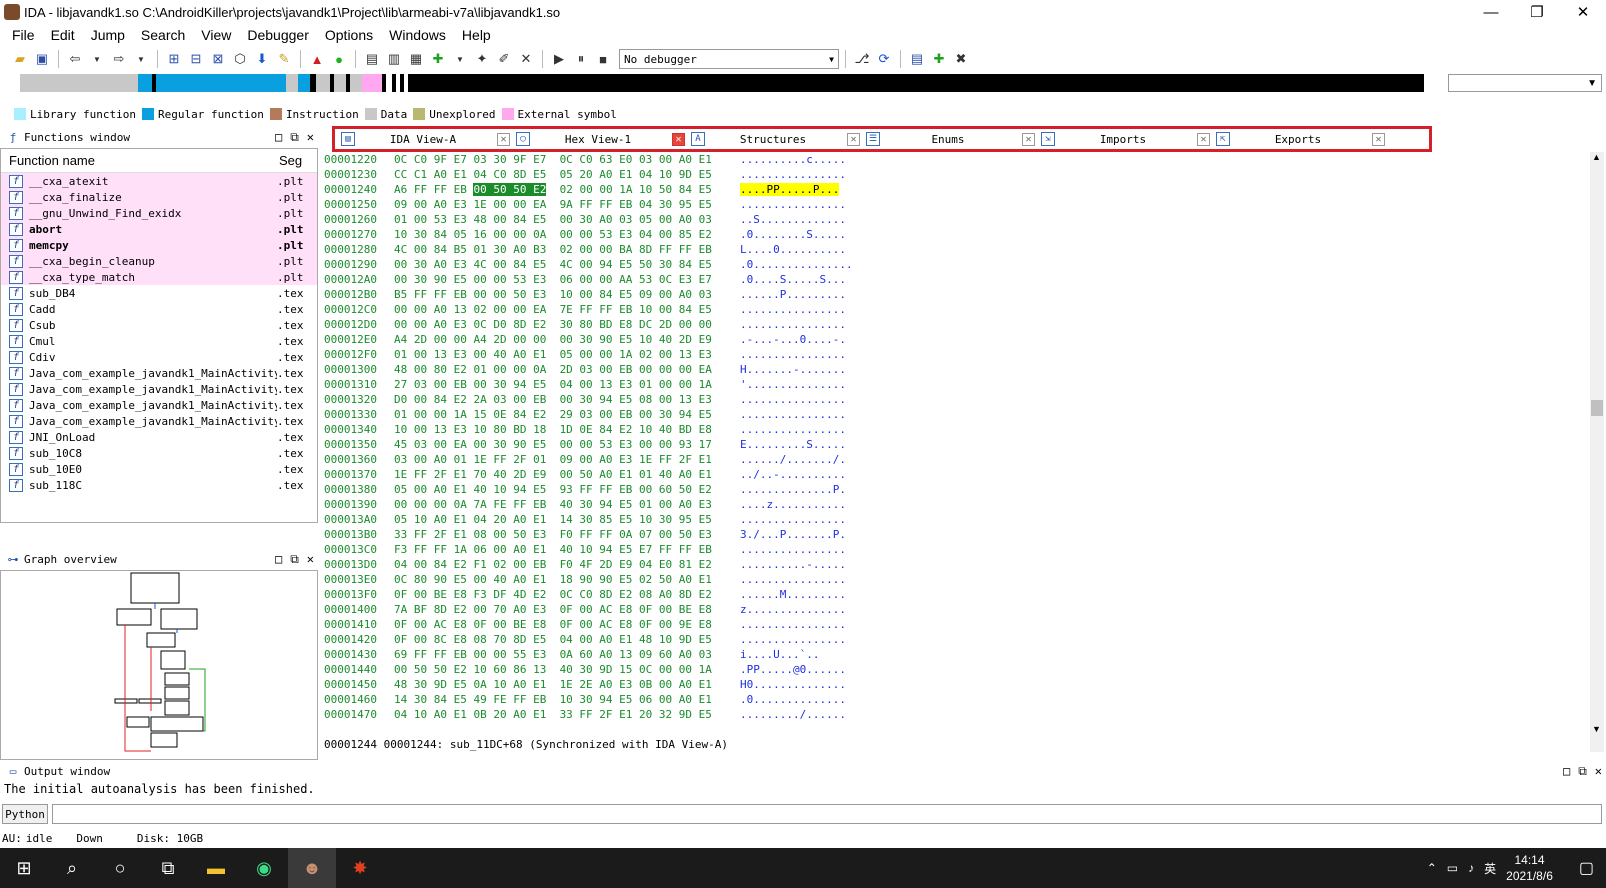  I want to click on step-icon: ⎇, so click(862, 59).